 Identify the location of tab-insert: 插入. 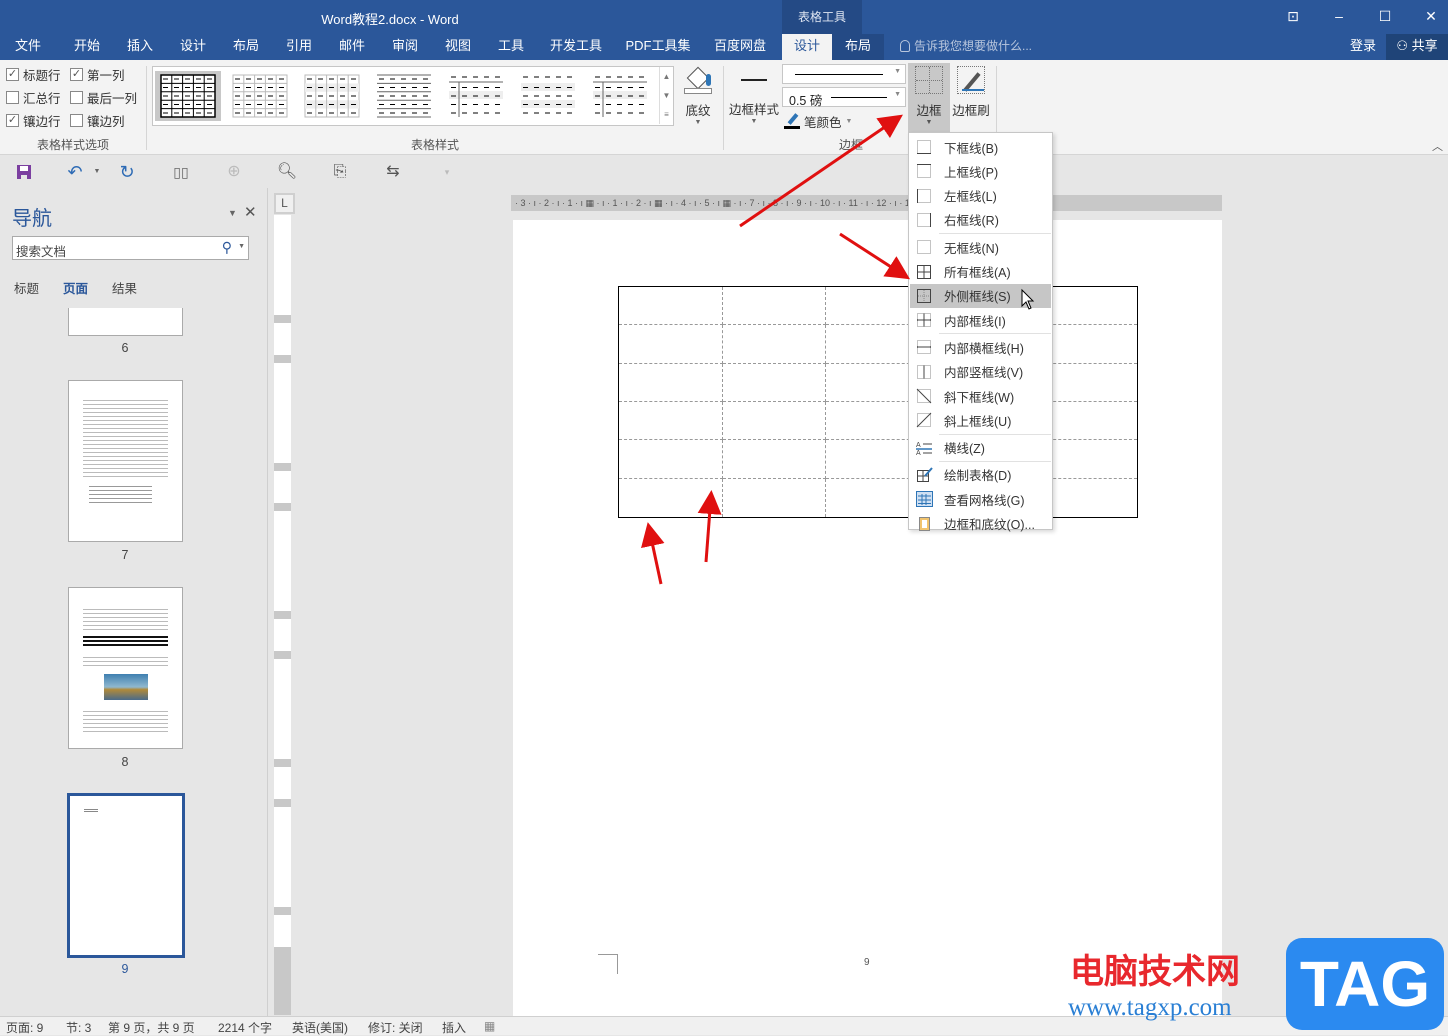
(140, 47).